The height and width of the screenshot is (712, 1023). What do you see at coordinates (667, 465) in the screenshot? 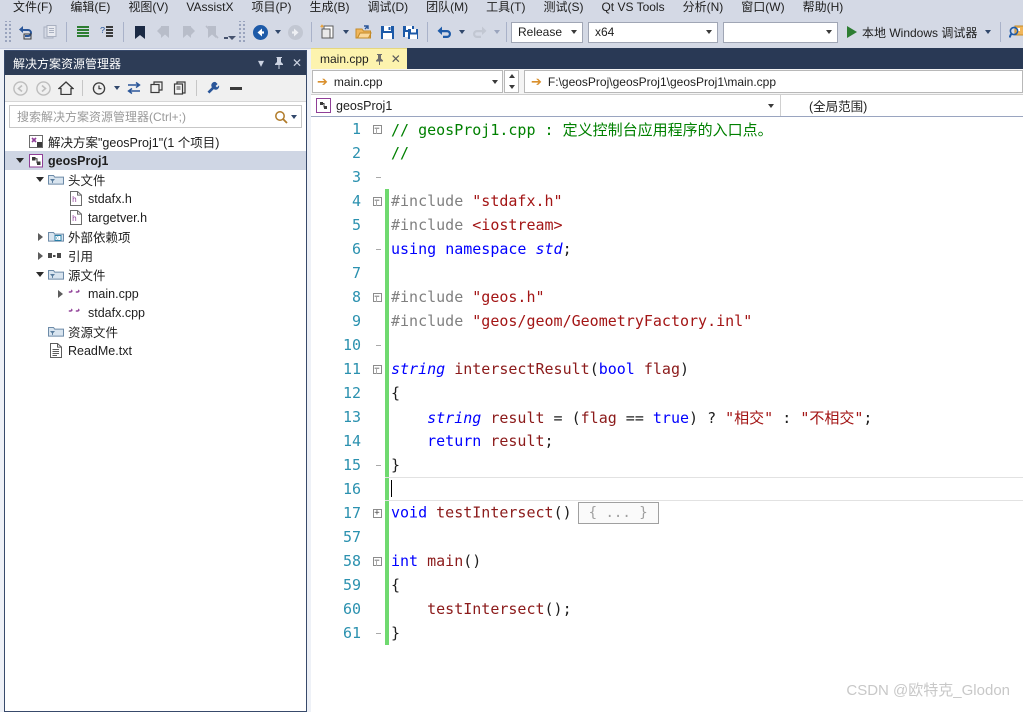
I see `code-line: 15}` at bounding box center [667, 465].